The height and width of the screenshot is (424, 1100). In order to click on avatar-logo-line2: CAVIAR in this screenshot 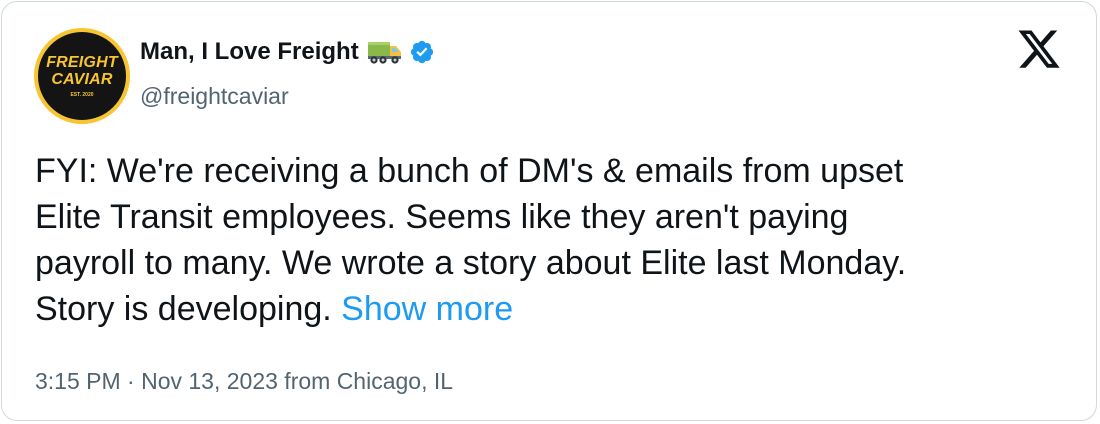, I will do `click(82, 79)`.